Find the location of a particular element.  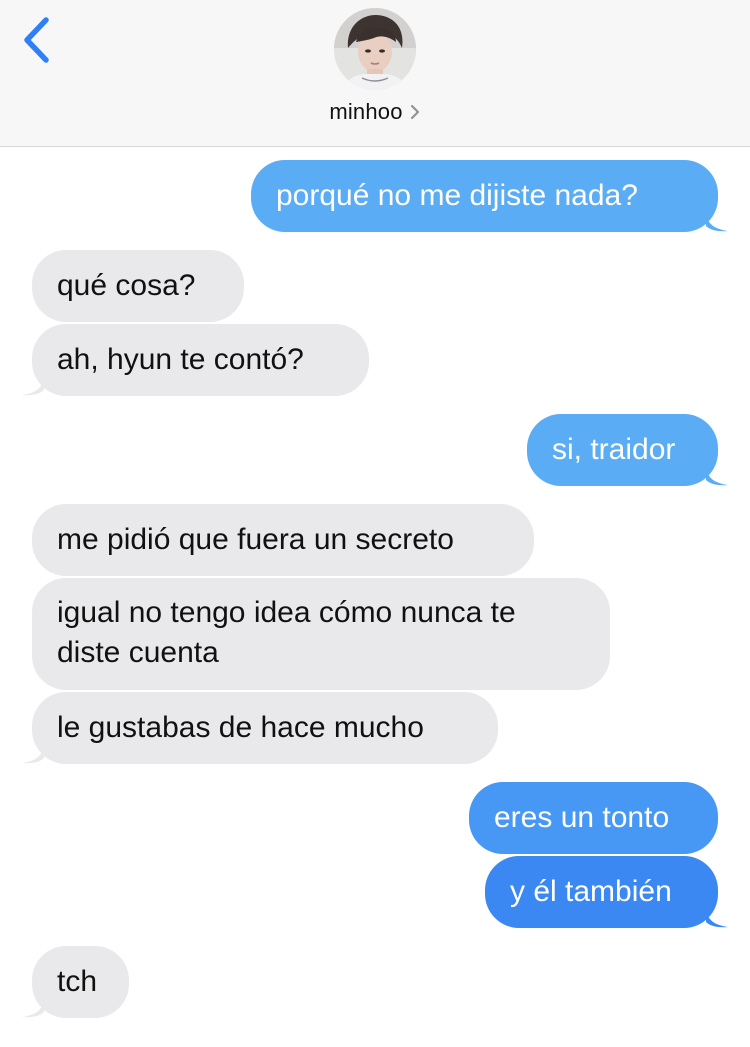

back-button is located at coordinates (40, 41).